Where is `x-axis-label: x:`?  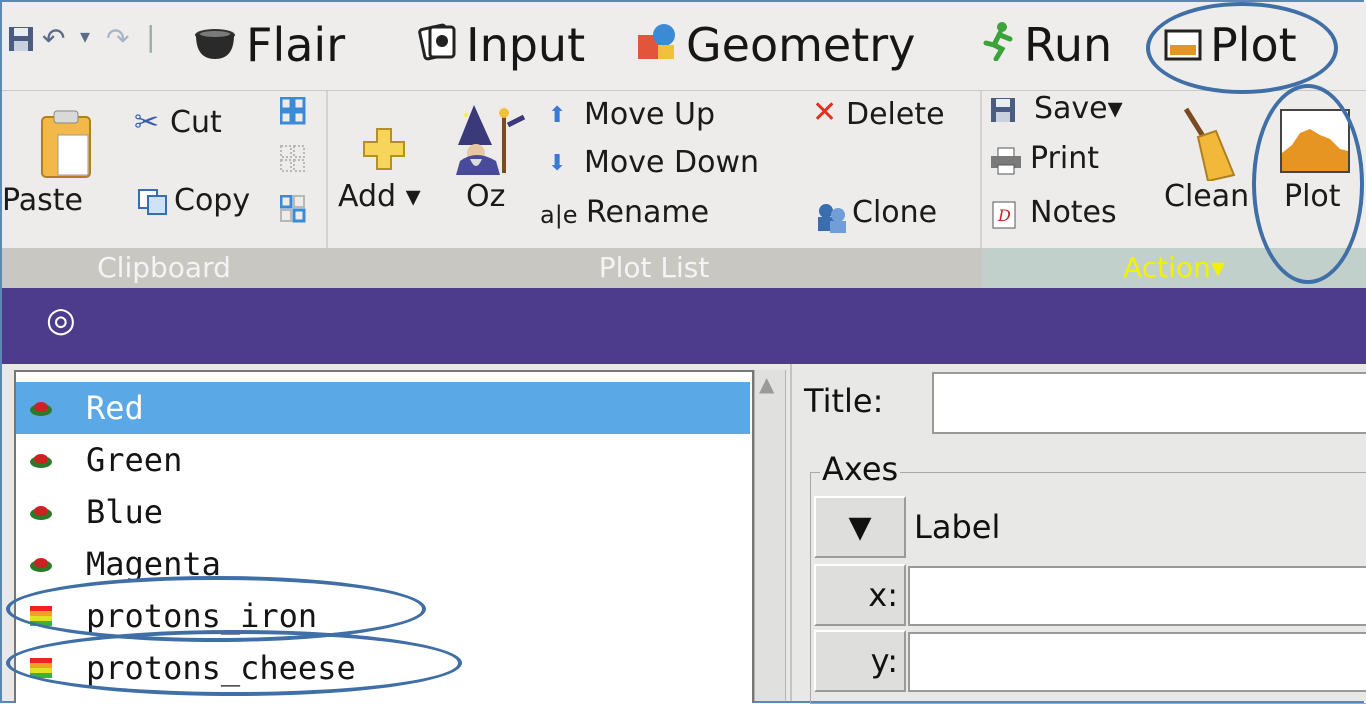 x-axis-label: x: is located at coordinates (883, 595).